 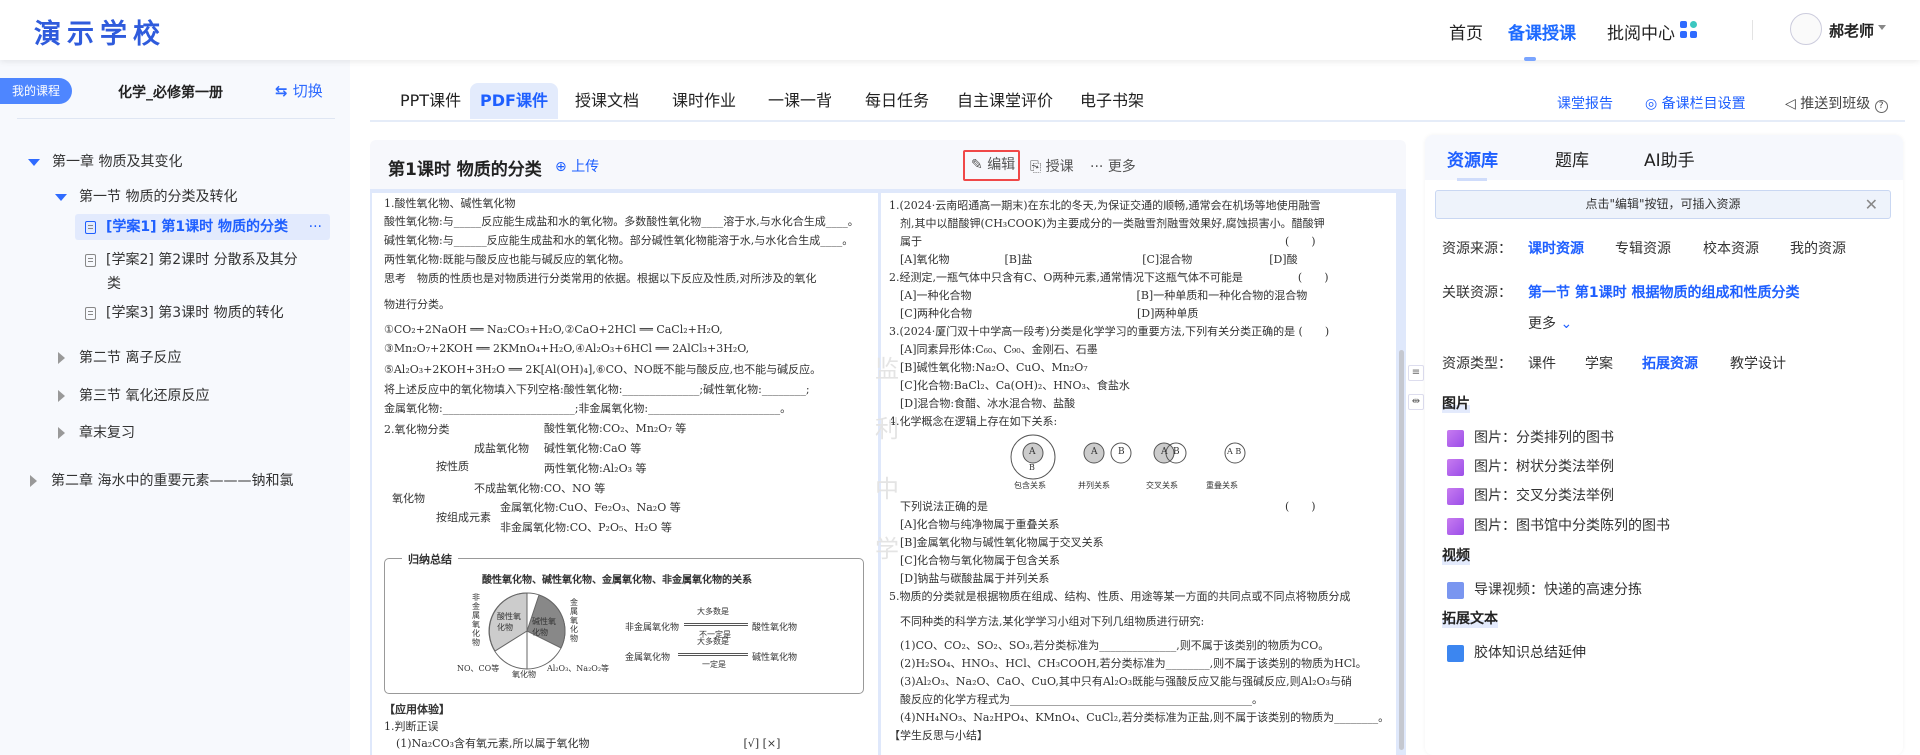 I want to click on nav-home: 首页, so click(x=1466, y=31).